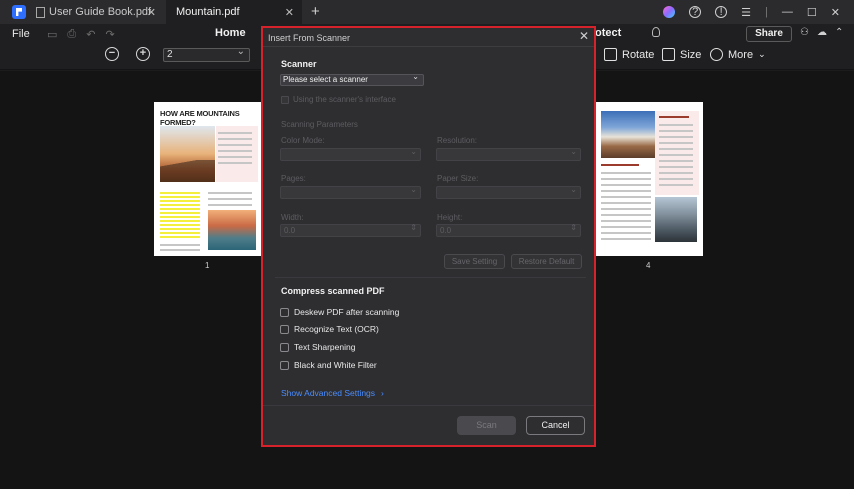 This screenshot has height=489, width=854. Describe the element at coordinates (347, 312) in the screenshot. I see `deskew-label: Deskew PDF after scanning` at that location.